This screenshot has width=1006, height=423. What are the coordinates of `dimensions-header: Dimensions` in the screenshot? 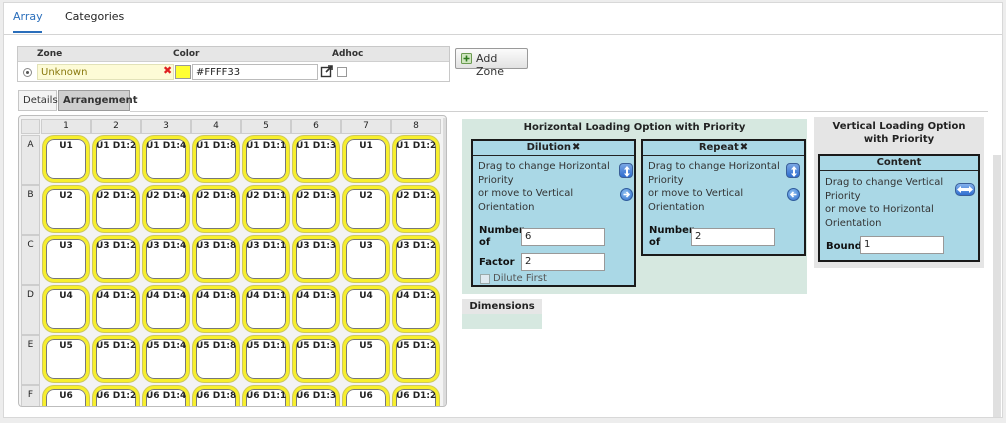 It's located at (502, 306).